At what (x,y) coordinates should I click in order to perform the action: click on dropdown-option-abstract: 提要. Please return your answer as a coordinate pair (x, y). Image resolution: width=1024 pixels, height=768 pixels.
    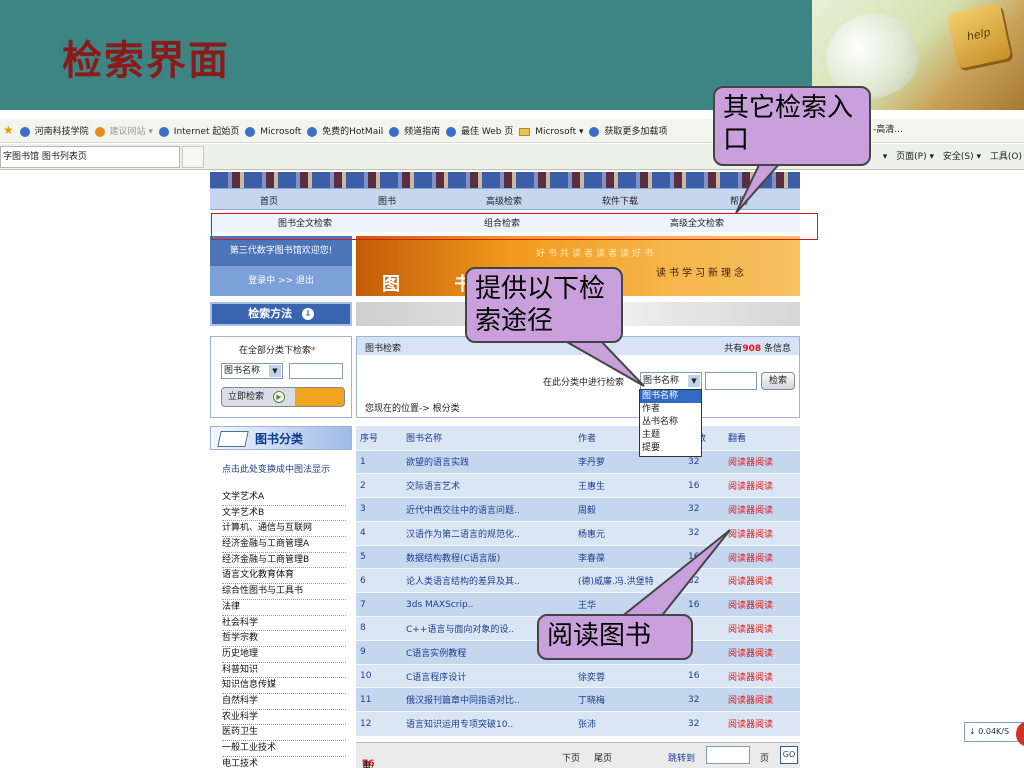
    Looking at the image, I should click on (670, 448).